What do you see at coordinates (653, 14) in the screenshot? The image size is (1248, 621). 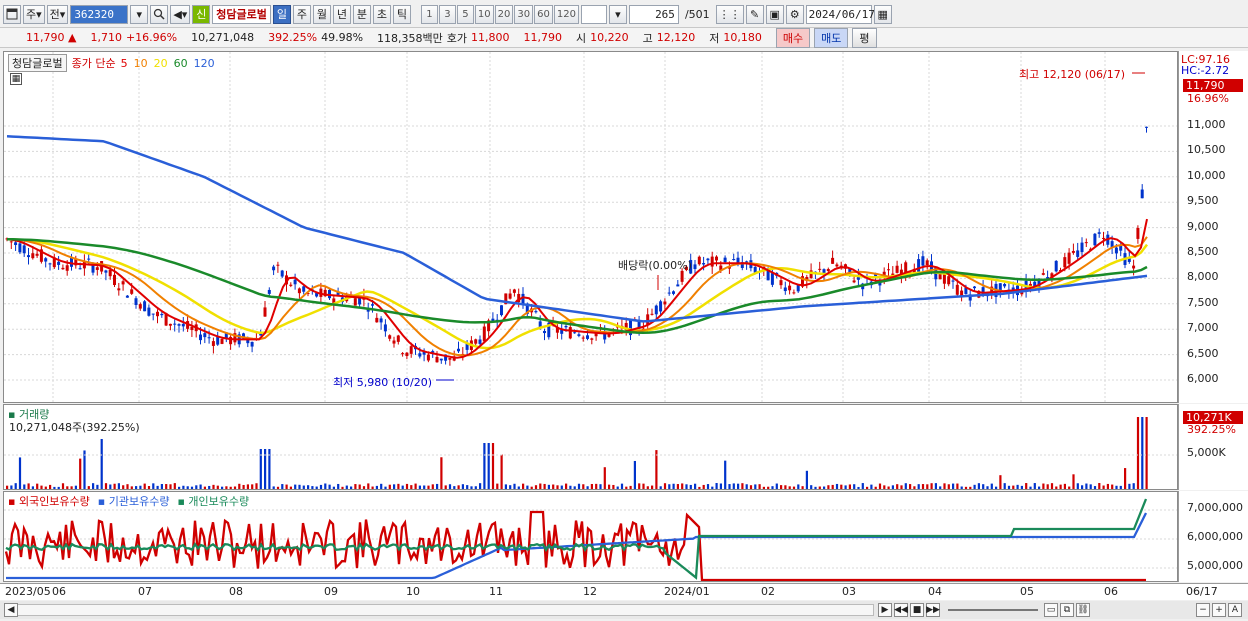 I see `count-input: 265` at bounding box center [653, 14].